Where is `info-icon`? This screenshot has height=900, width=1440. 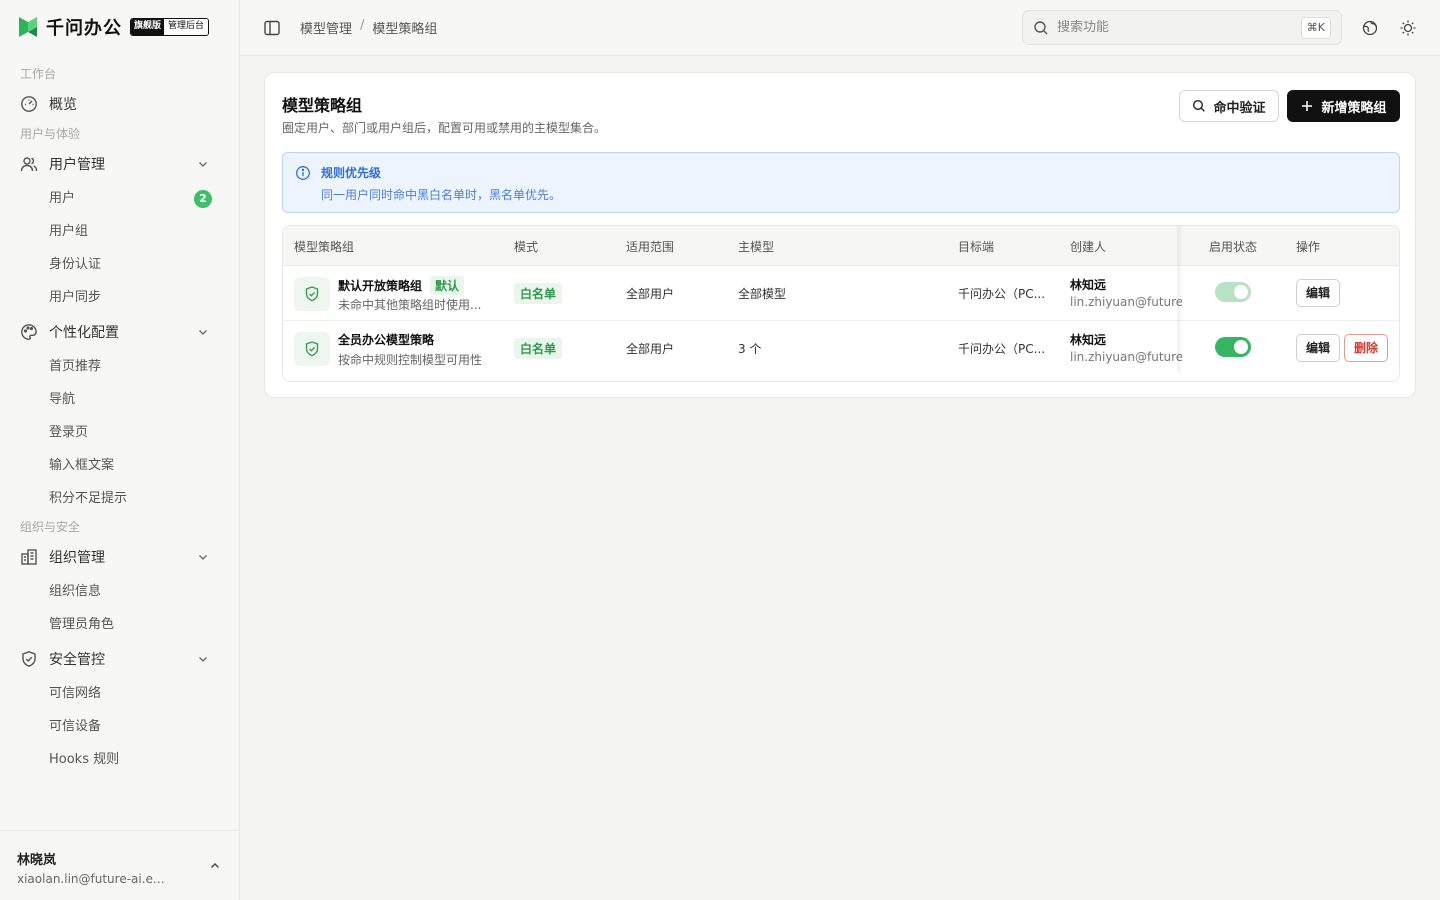 info-icon is located at coordinates (303, 173).